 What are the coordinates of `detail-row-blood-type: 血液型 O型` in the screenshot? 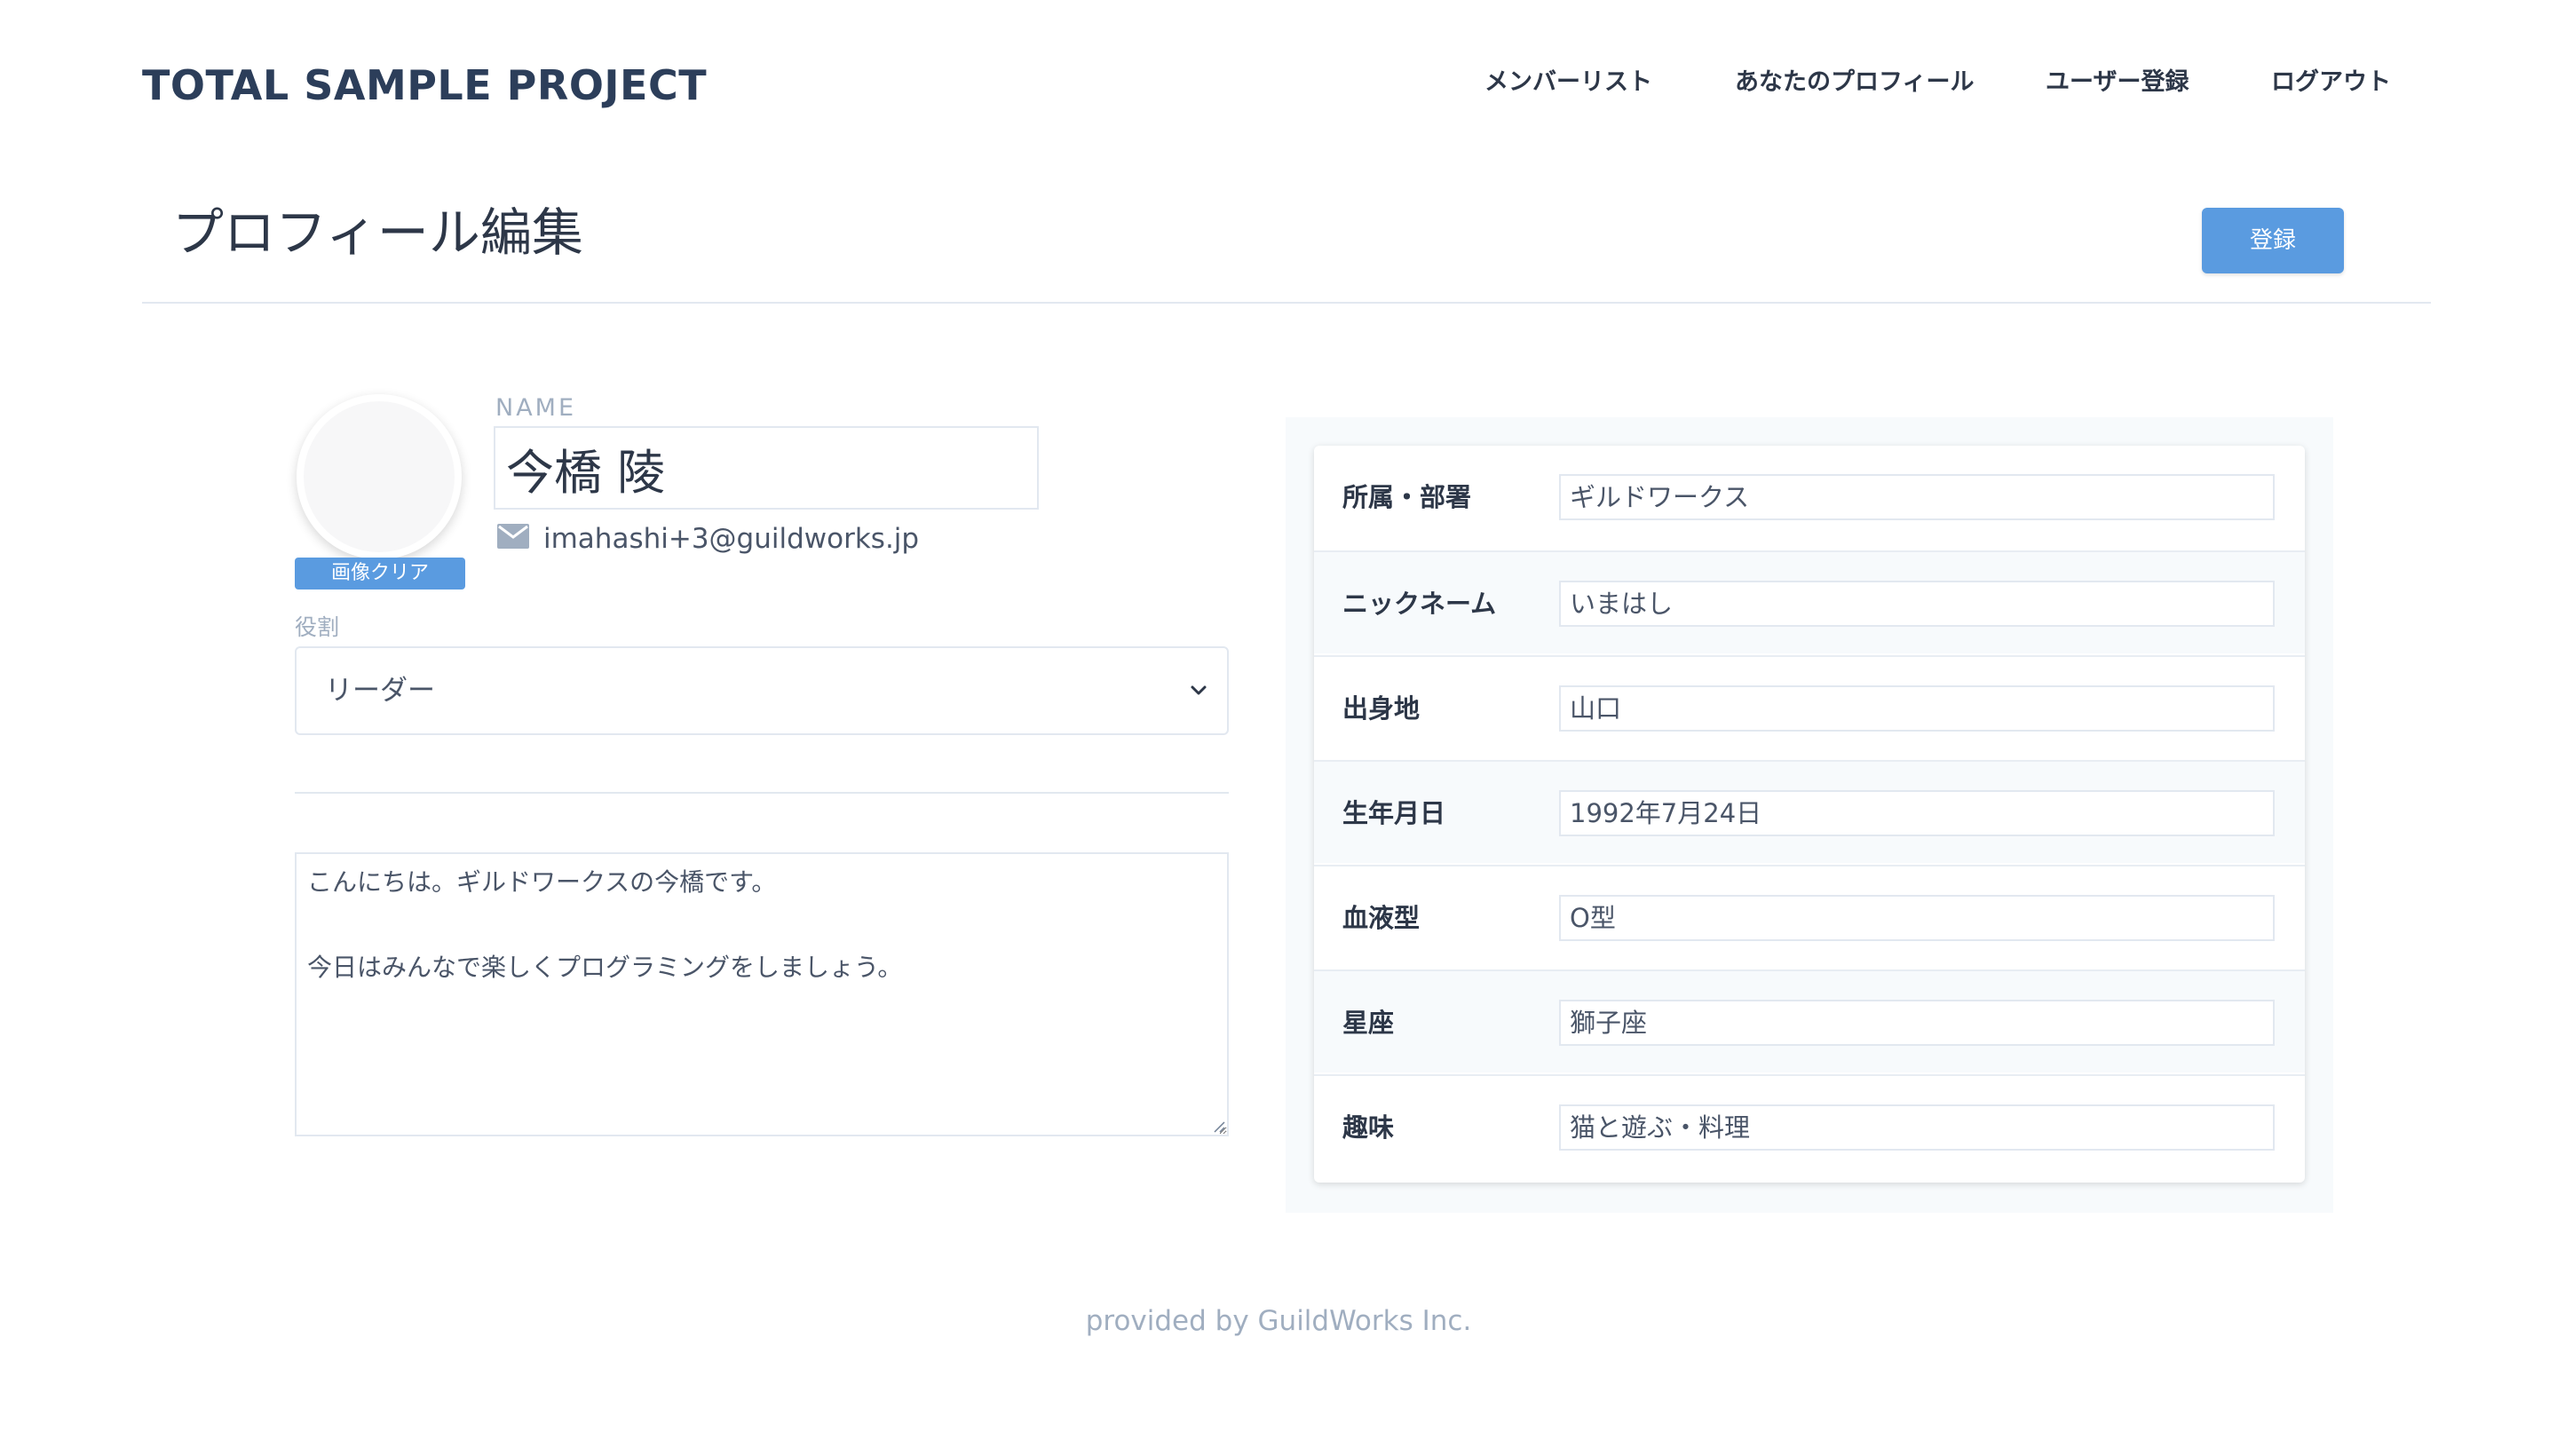 It's located at (1809, 917).